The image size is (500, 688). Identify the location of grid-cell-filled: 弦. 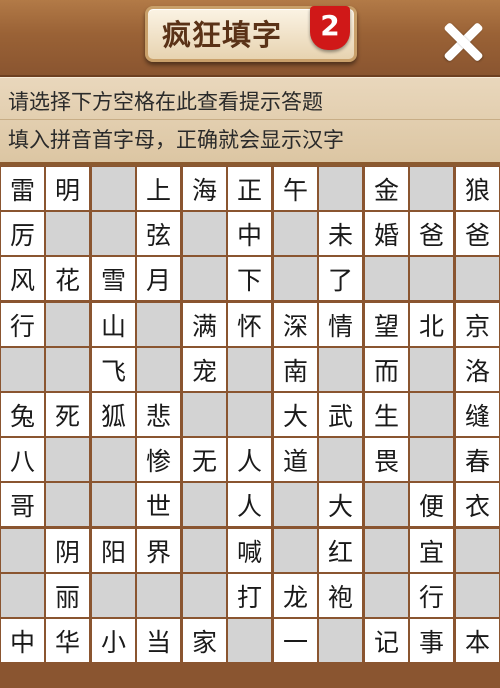
(158, 233).